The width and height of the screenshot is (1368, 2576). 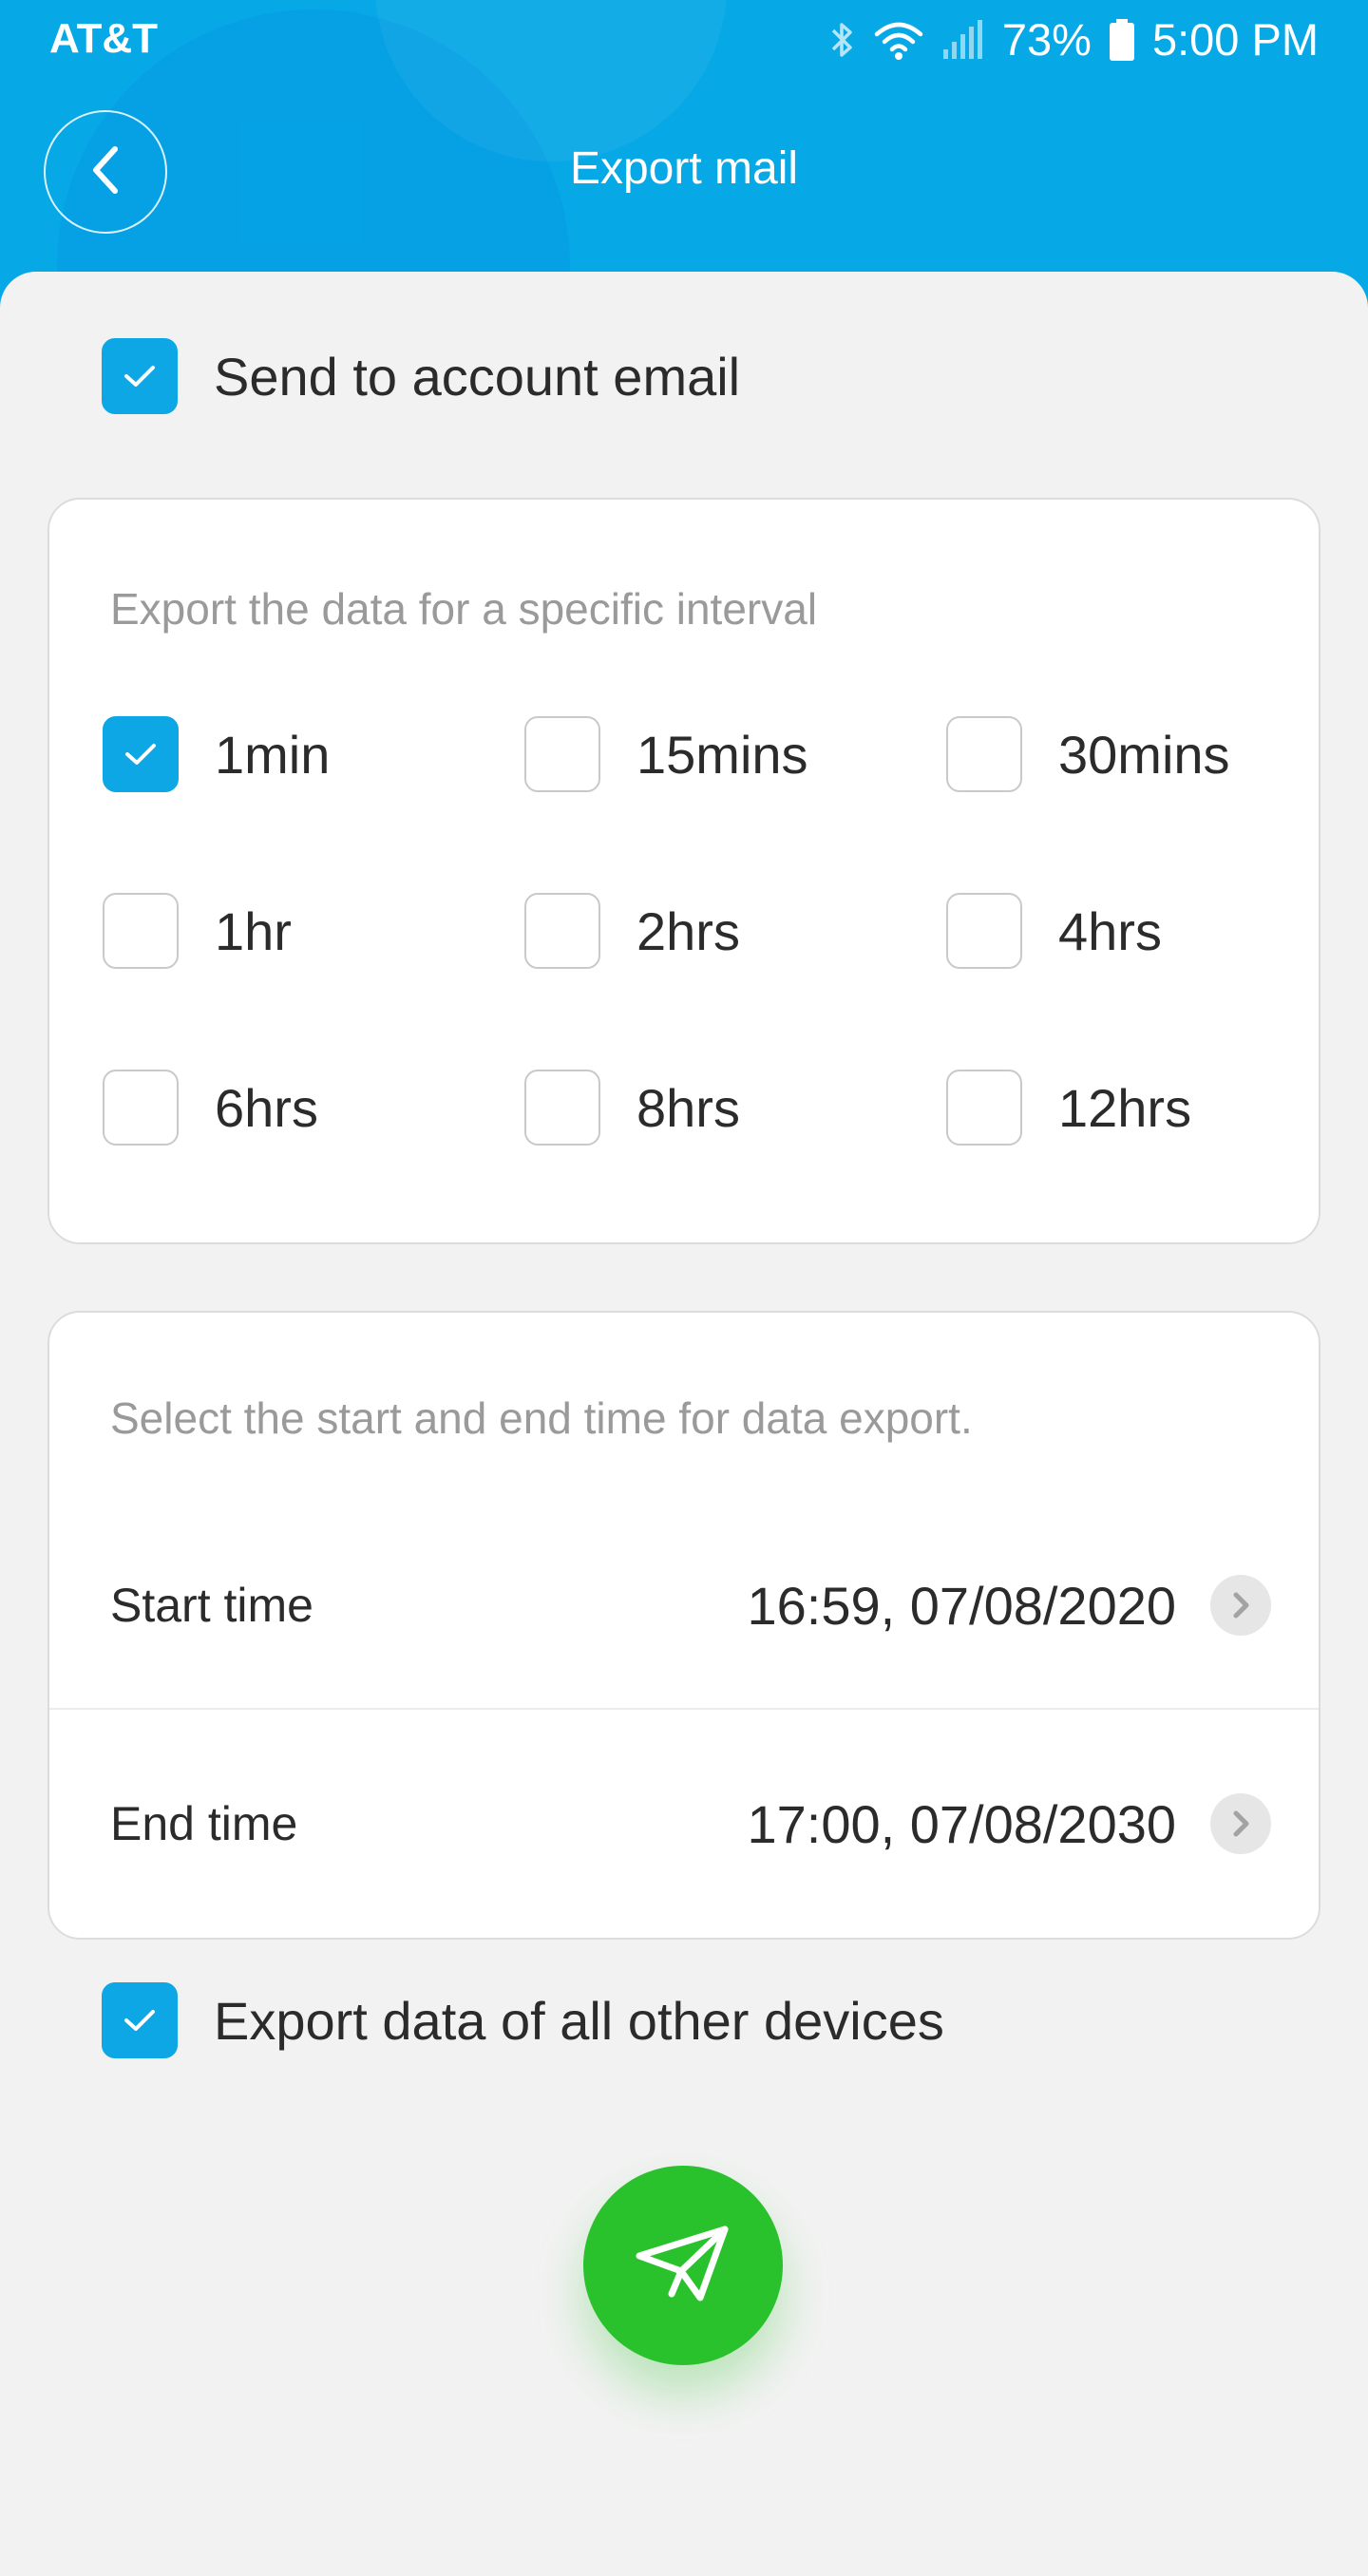 I want to click on status-icons: 73% 5:00 PM, so click(x=1073, y=39).